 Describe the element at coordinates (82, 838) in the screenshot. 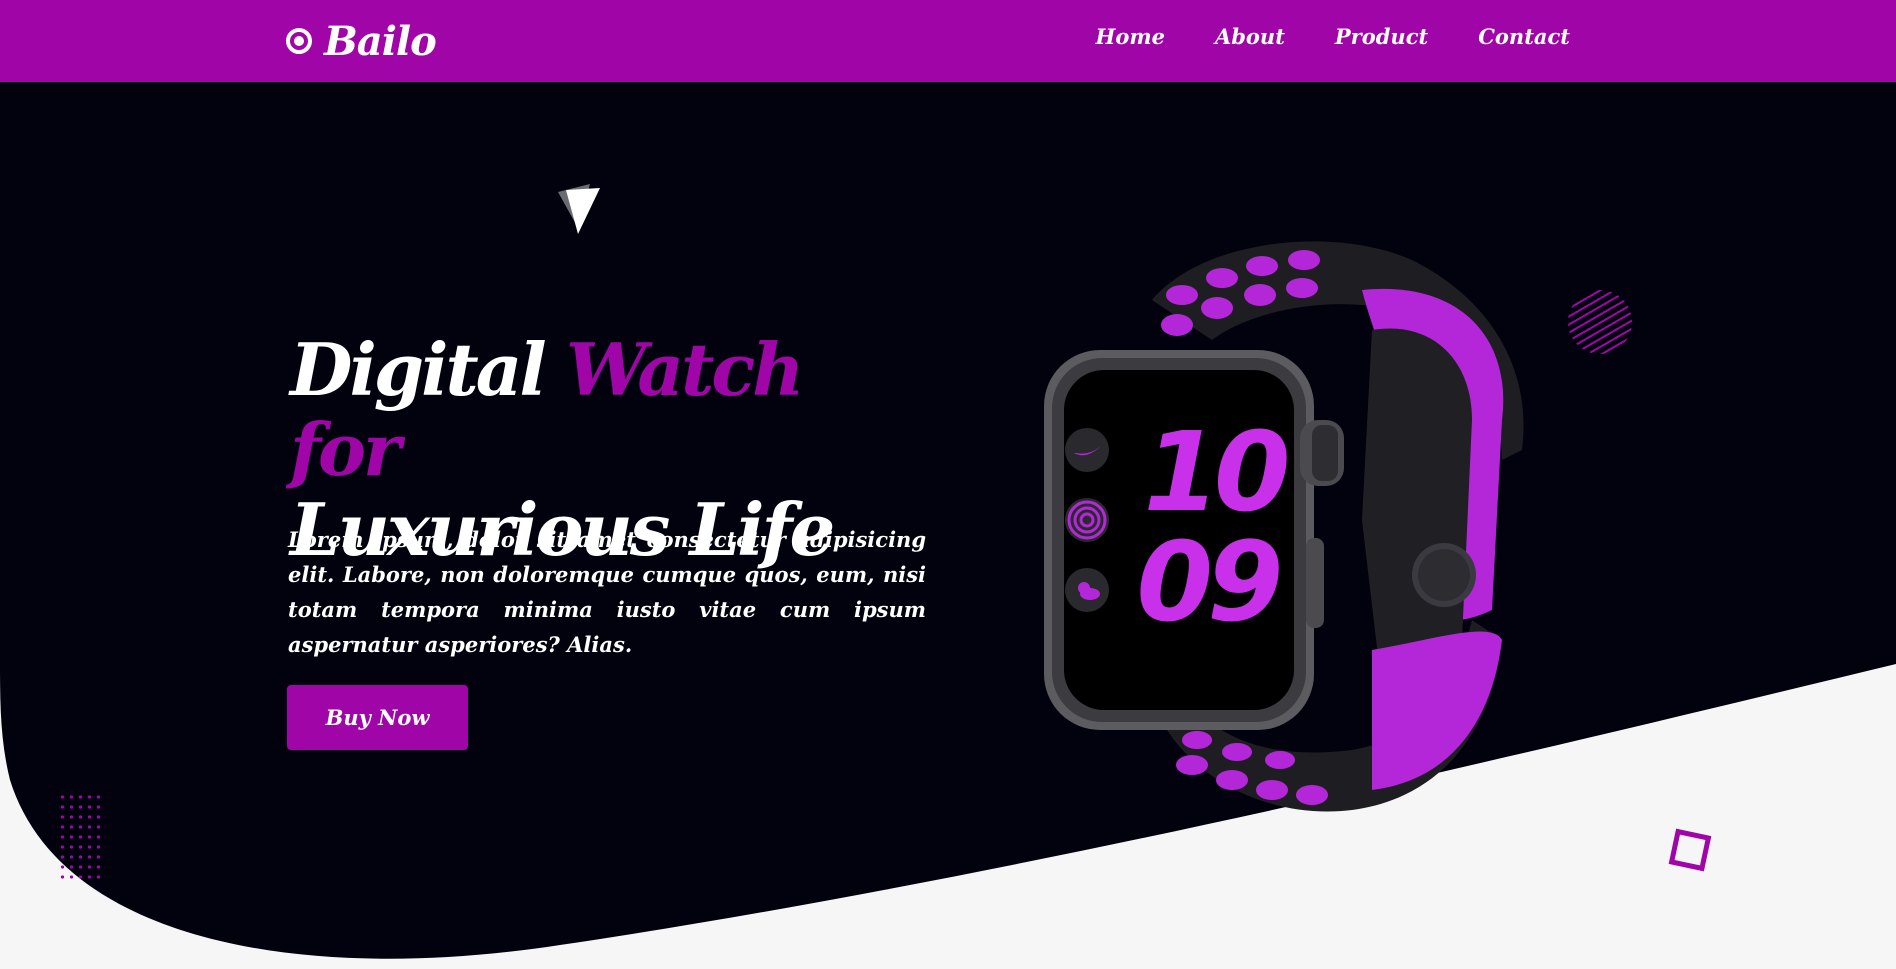

I see `dot-grid-decoration` at that location.